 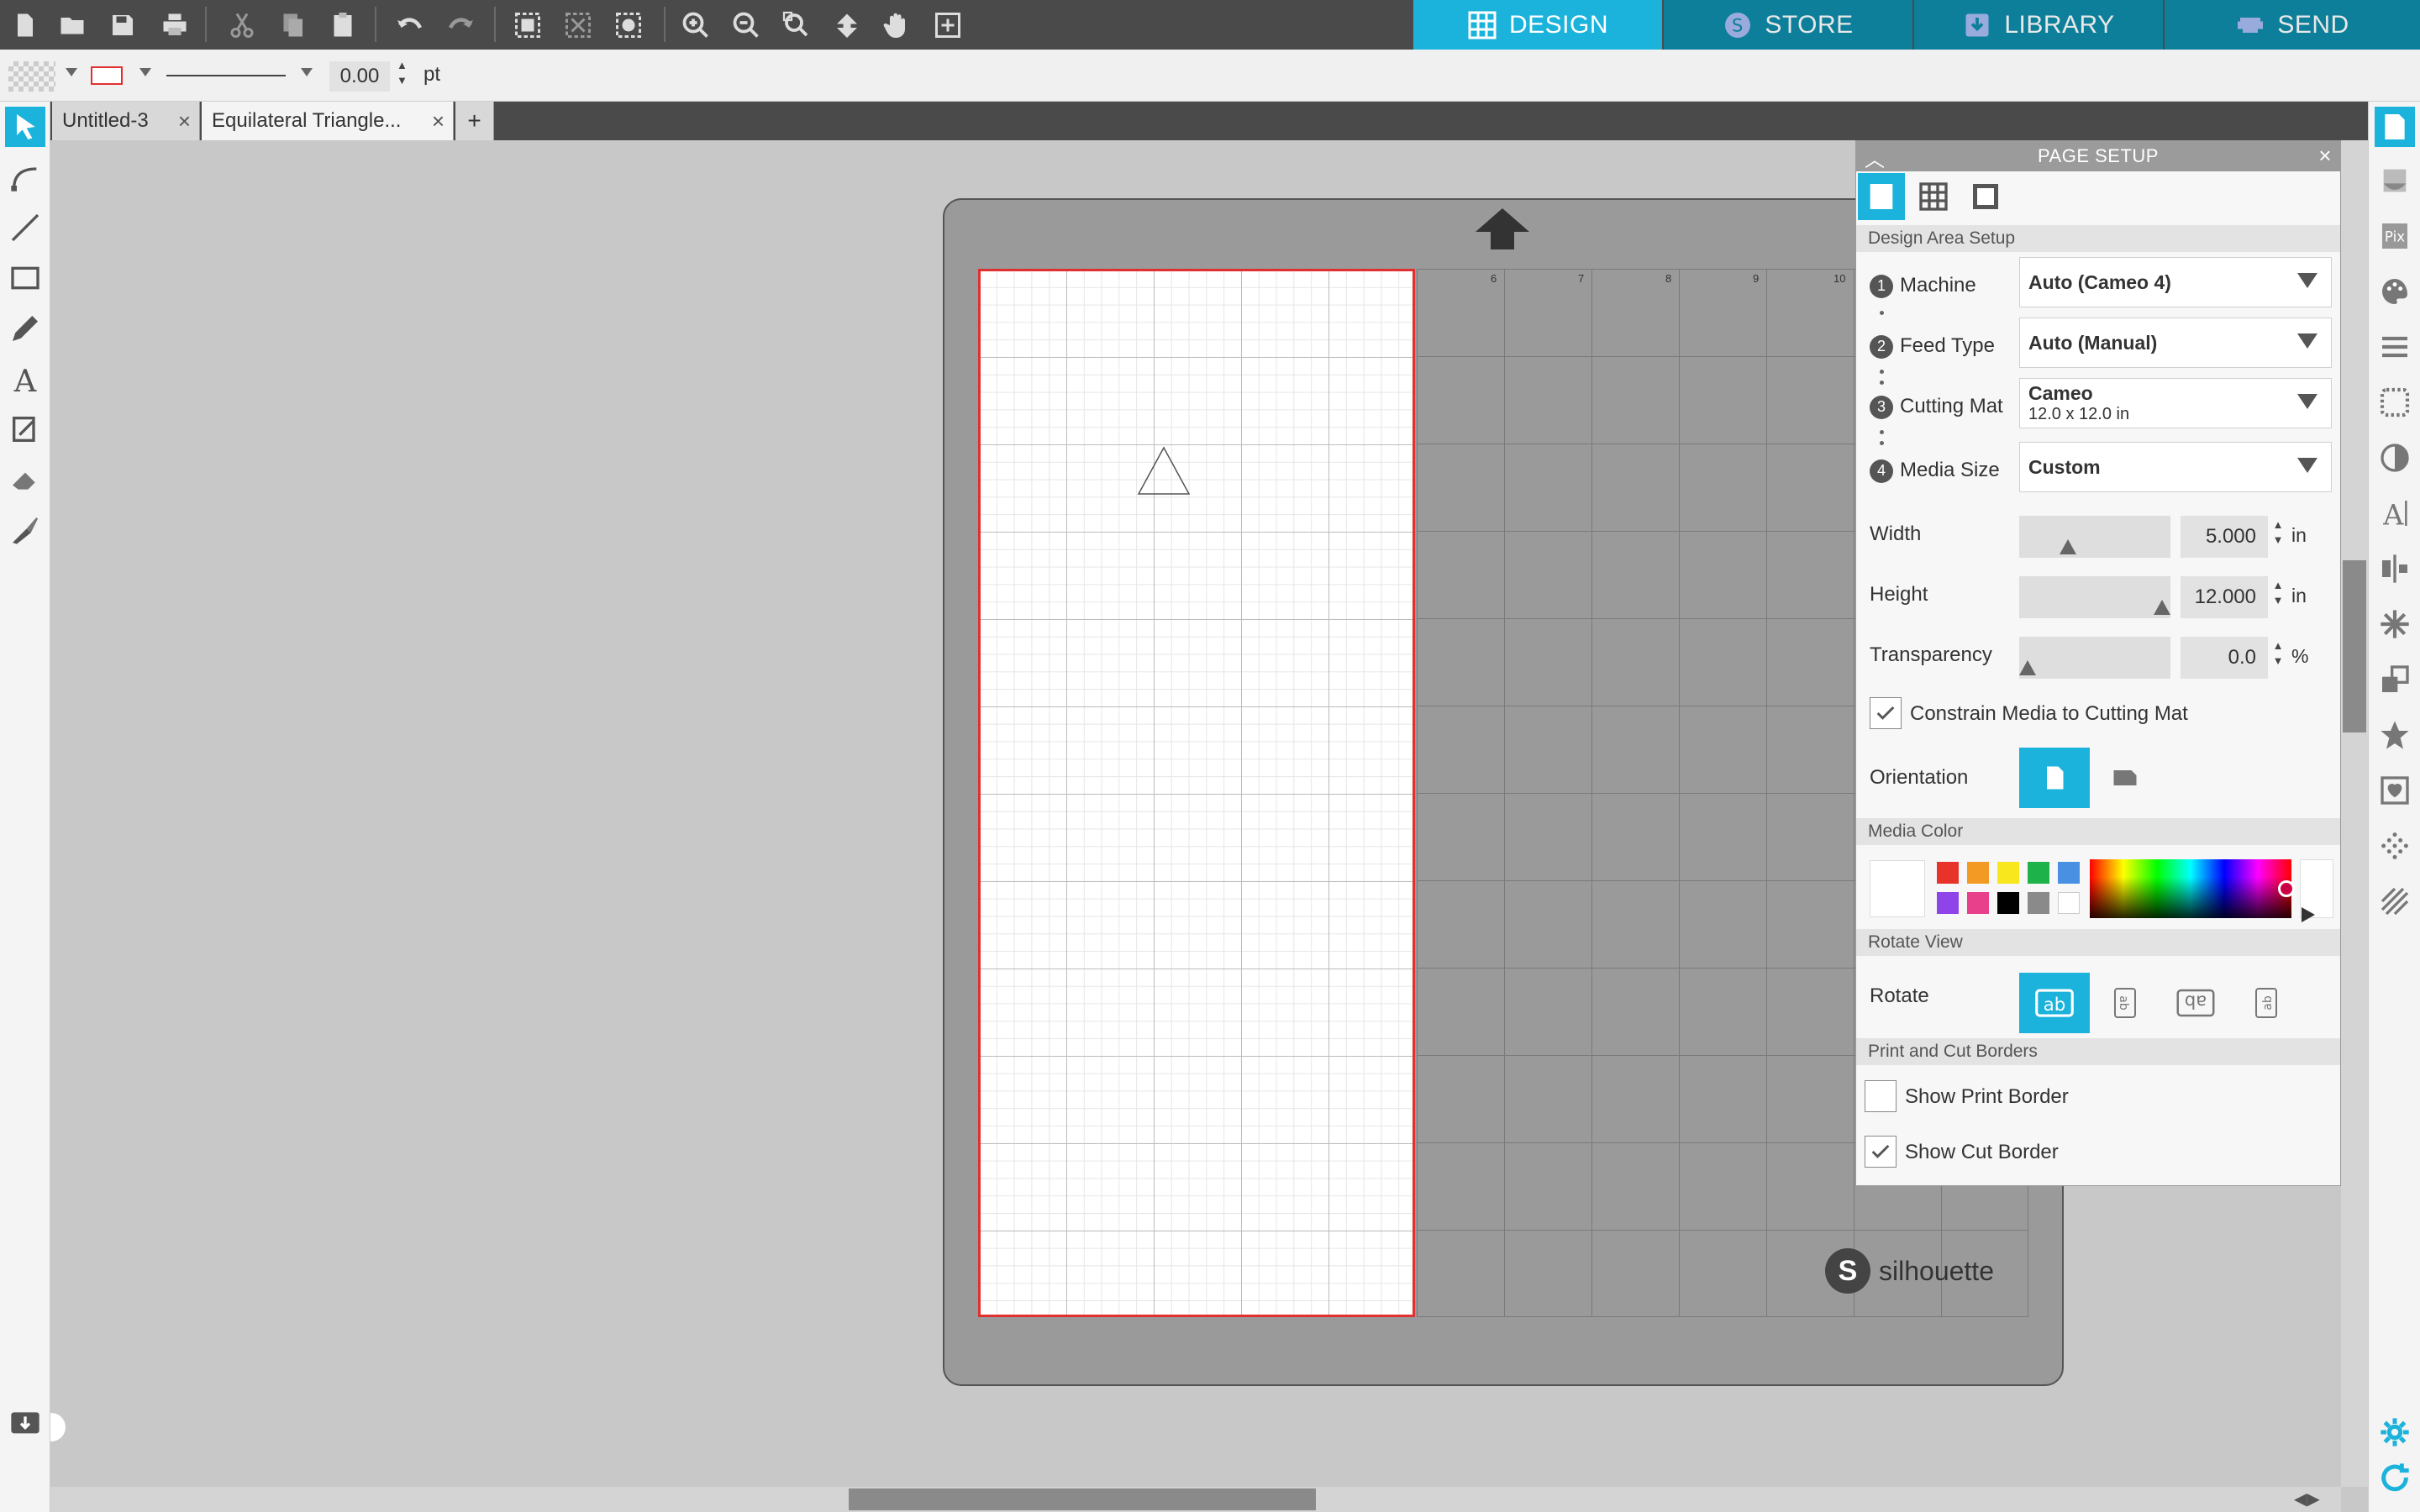 I want to click on trace-icon, so click(x=2395, y=790).